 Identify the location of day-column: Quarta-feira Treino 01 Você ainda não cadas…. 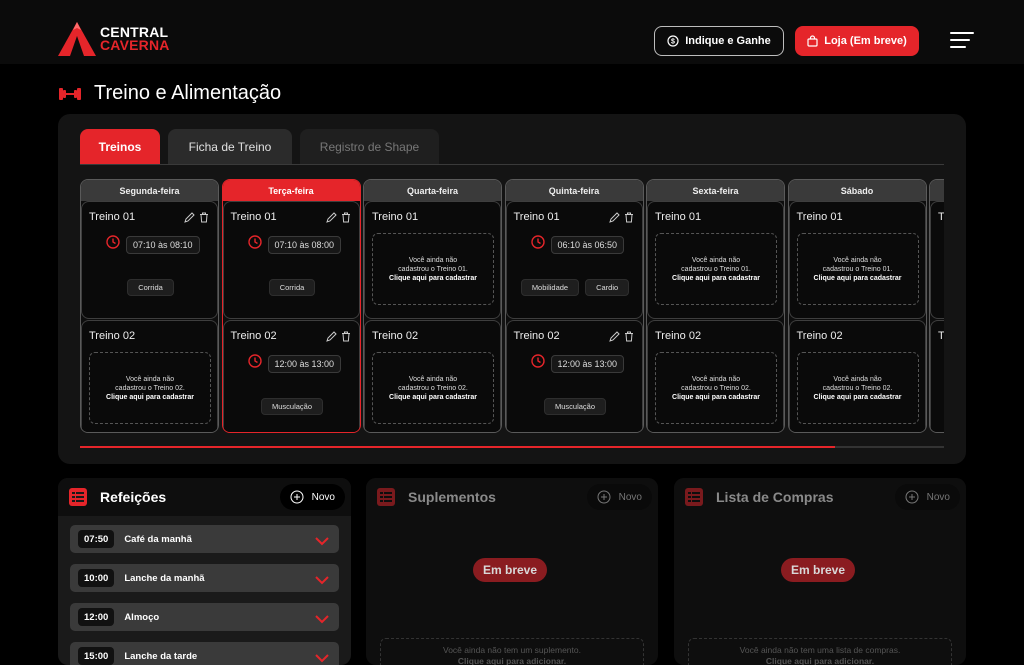
(432, 306).